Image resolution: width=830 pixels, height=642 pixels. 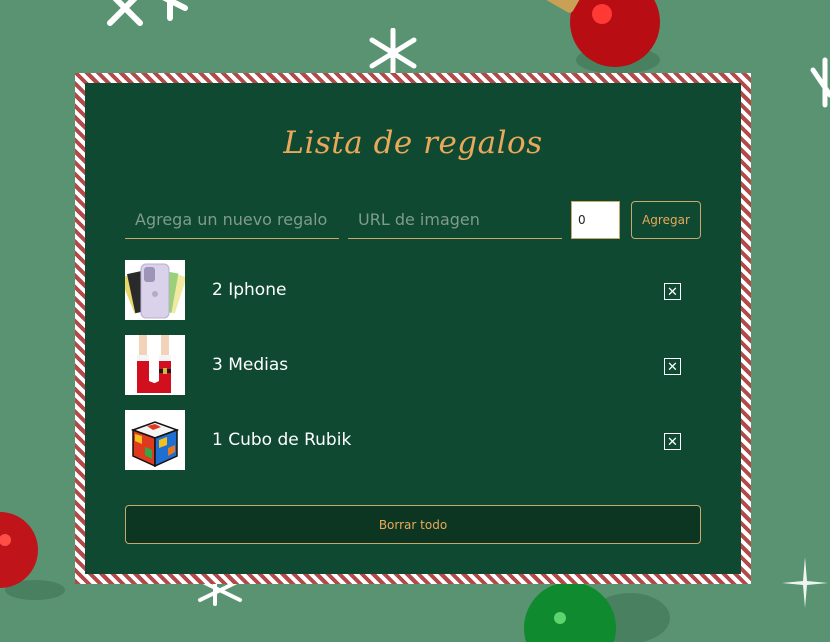 What do you see at coordinates (282, 440) in the screenshot?
I see `gift-label: 1 Cubo de Rubik` at bounding box center [282, 440].